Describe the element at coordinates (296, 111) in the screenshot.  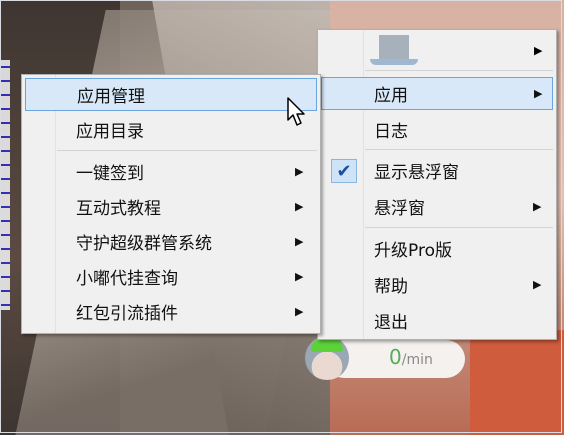
I see `mouse-cursor-icon` at that location.